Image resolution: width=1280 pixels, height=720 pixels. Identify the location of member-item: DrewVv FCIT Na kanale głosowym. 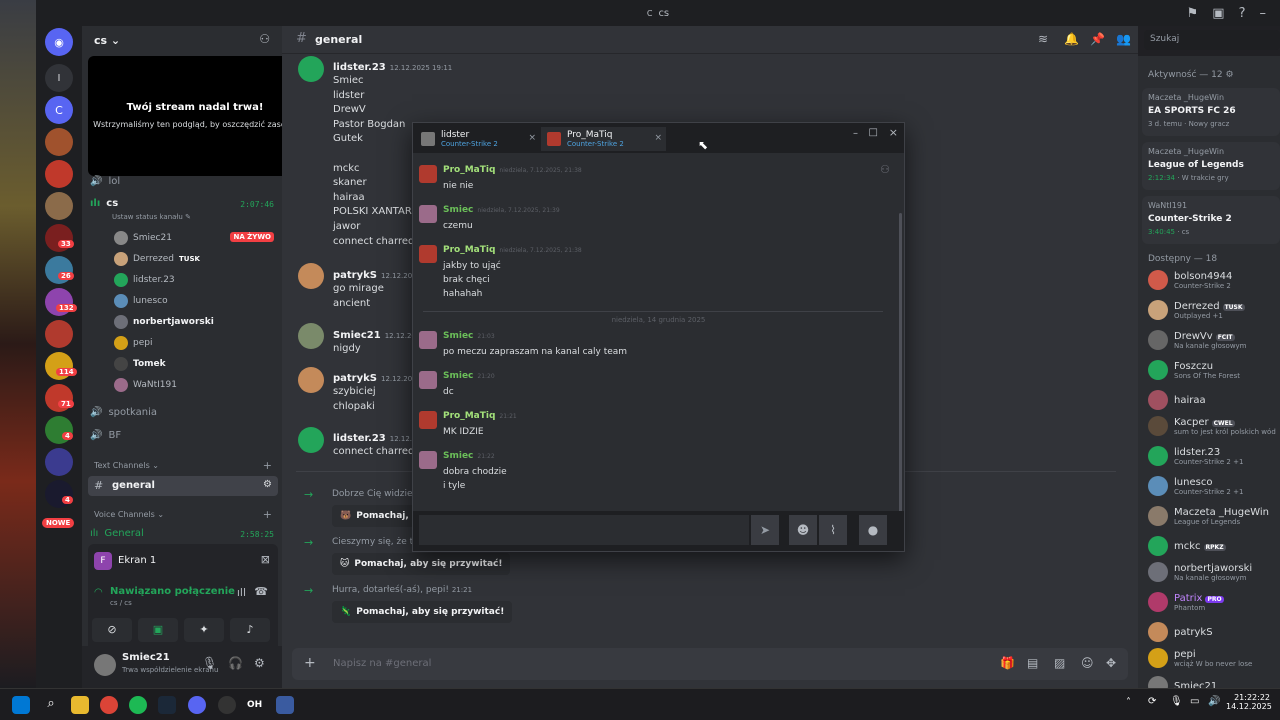
(1197, 340).